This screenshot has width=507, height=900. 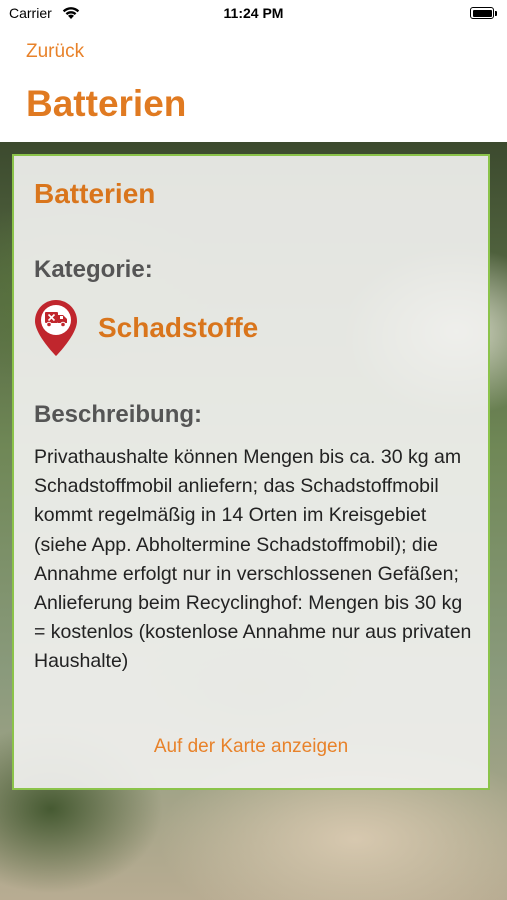 What do you see at coordinates (496, 13) in the screenshot?
I see `battery-nub` at bounding box center [496, 13].